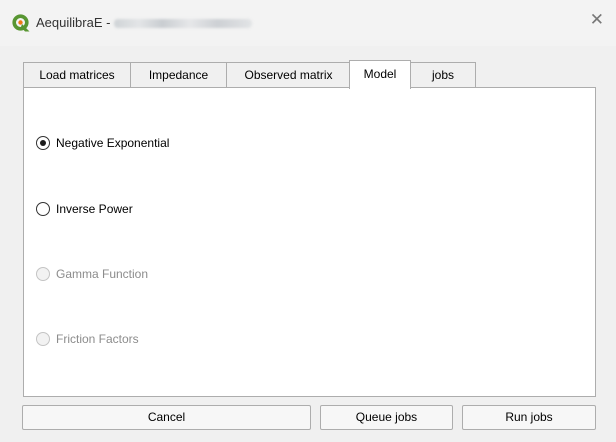 This screenshot has width=616, height=442. What do you see at coordinates (43, 209) in the screenshot?
I see `radio-button` at bounding box center [43, 209].